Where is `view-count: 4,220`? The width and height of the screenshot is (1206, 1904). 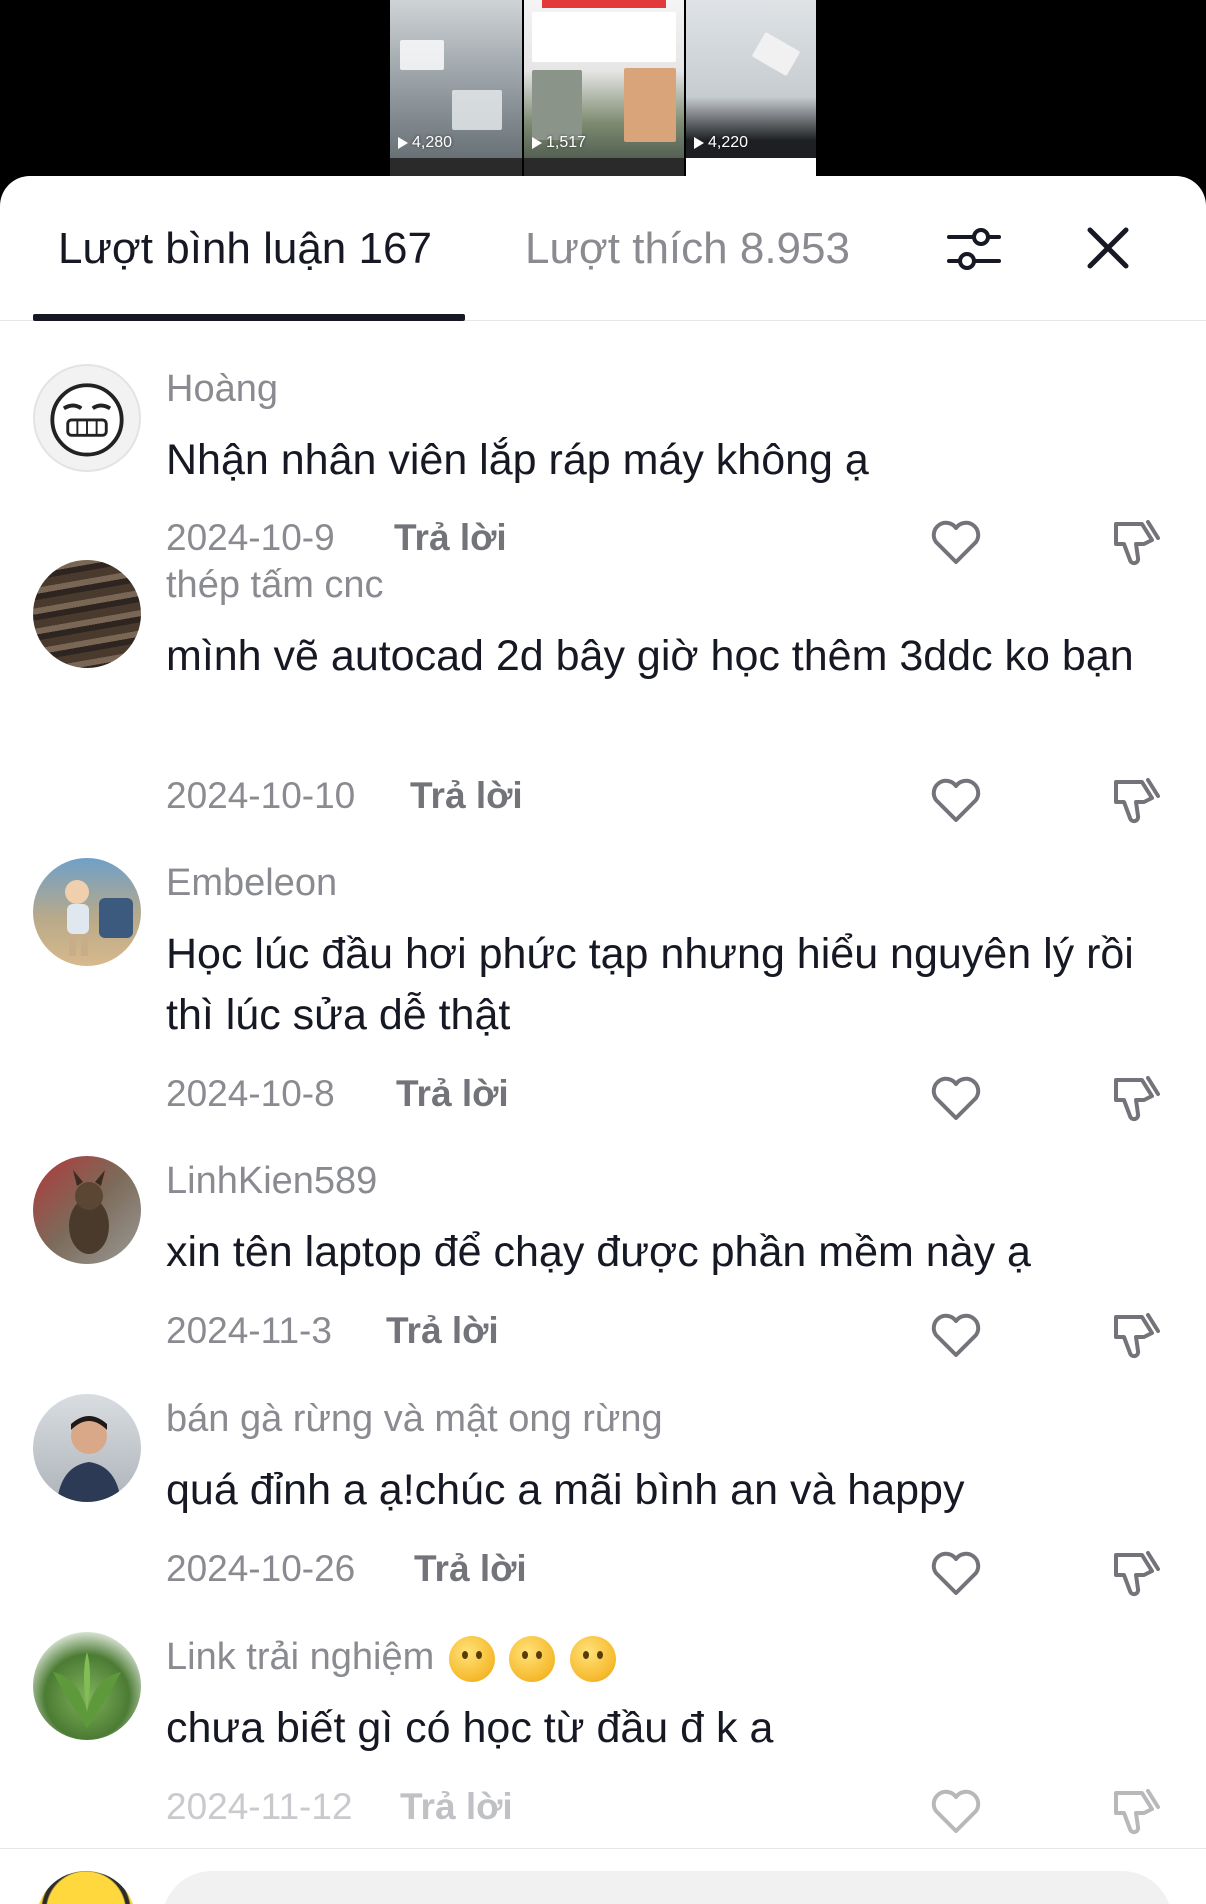 view-count: 4,220 is located at coordinates (721, 143).